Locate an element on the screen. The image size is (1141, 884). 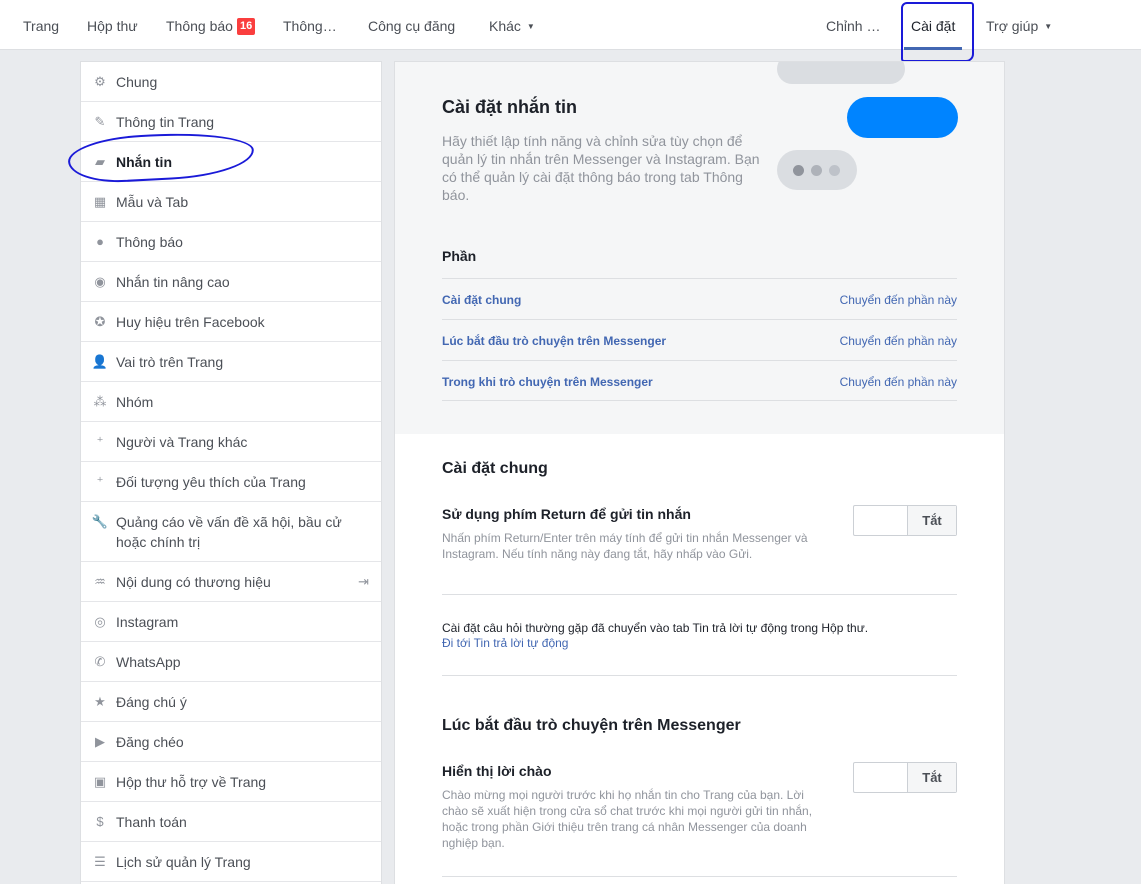
sidebar-item-crossposting: ▶ Đăng chéo is located at coordinates (231, 742).